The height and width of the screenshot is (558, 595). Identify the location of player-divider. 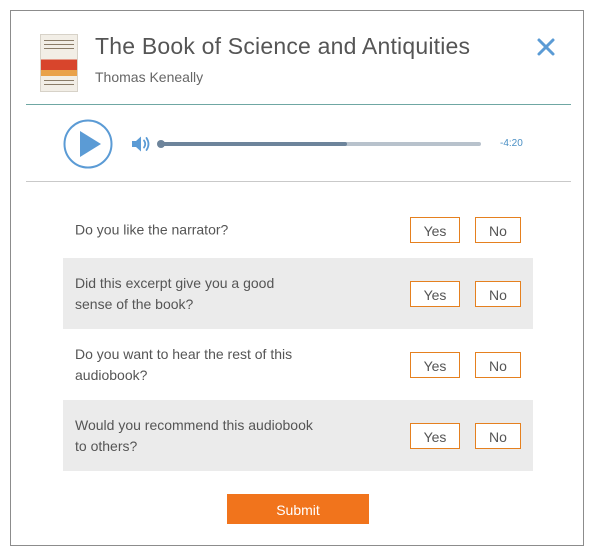
(298, 181).